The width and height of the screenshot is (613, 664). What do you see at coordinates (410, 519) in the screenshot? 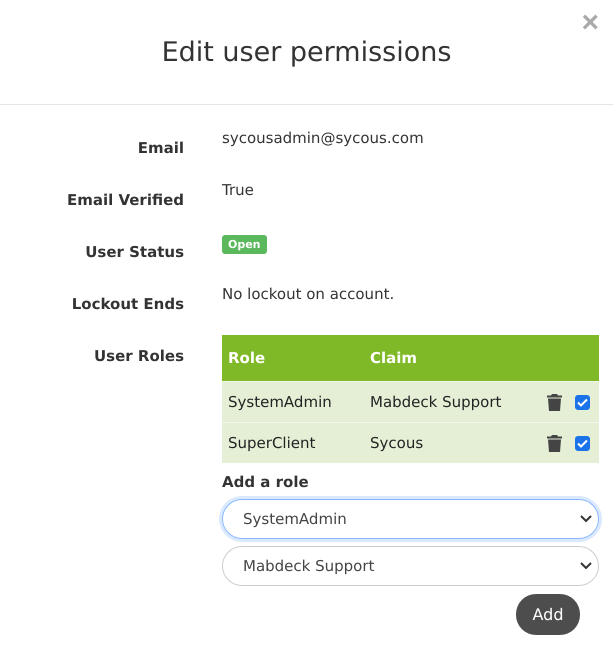
I see `select-field: SystemAdmin` at bounding box center [410, 519].